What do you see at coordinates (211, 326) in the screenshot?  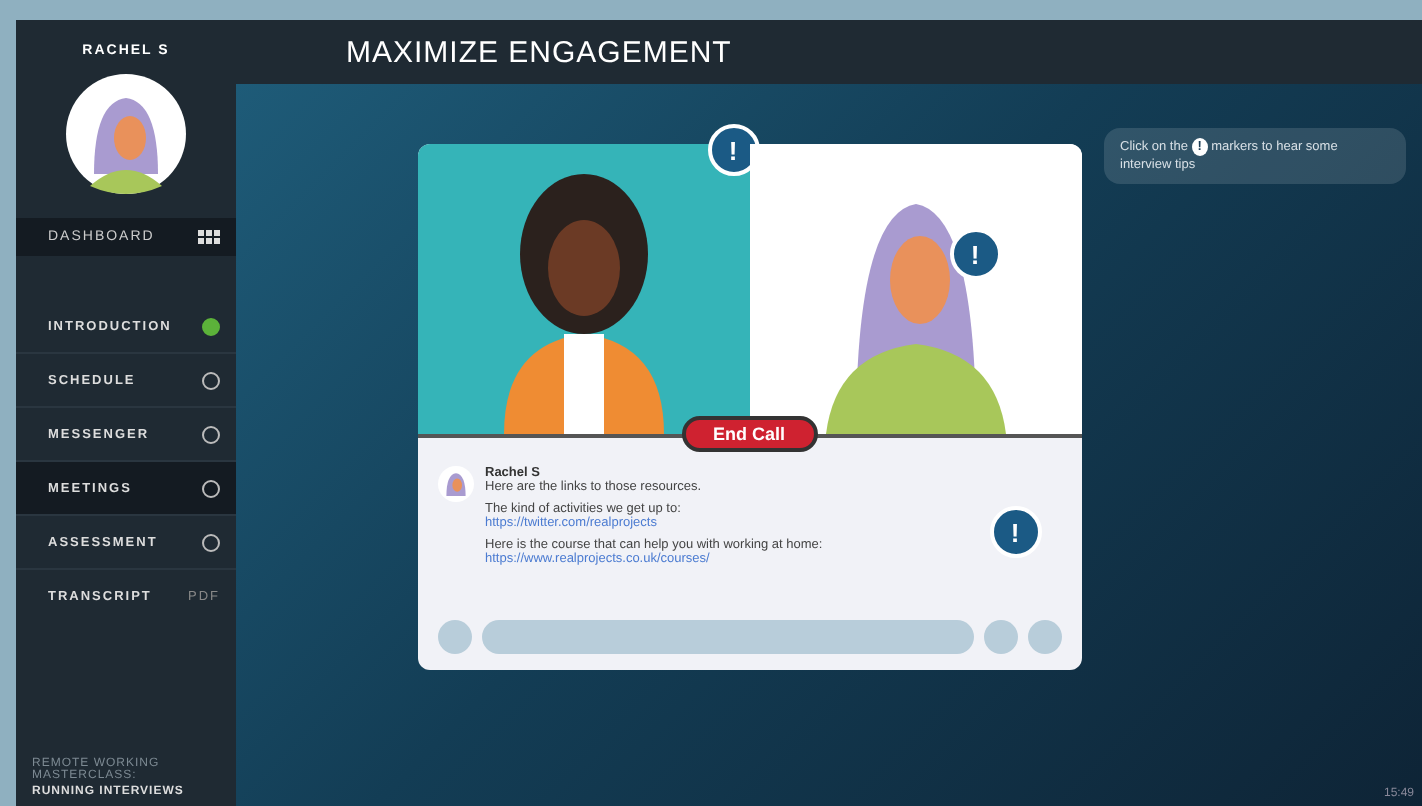 I see `check-icon` at bounding box center [211, 326].